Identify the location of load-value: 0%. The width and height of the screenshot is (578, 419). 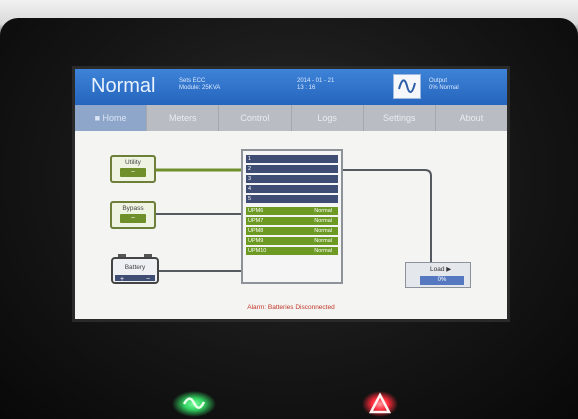
(442, 280).